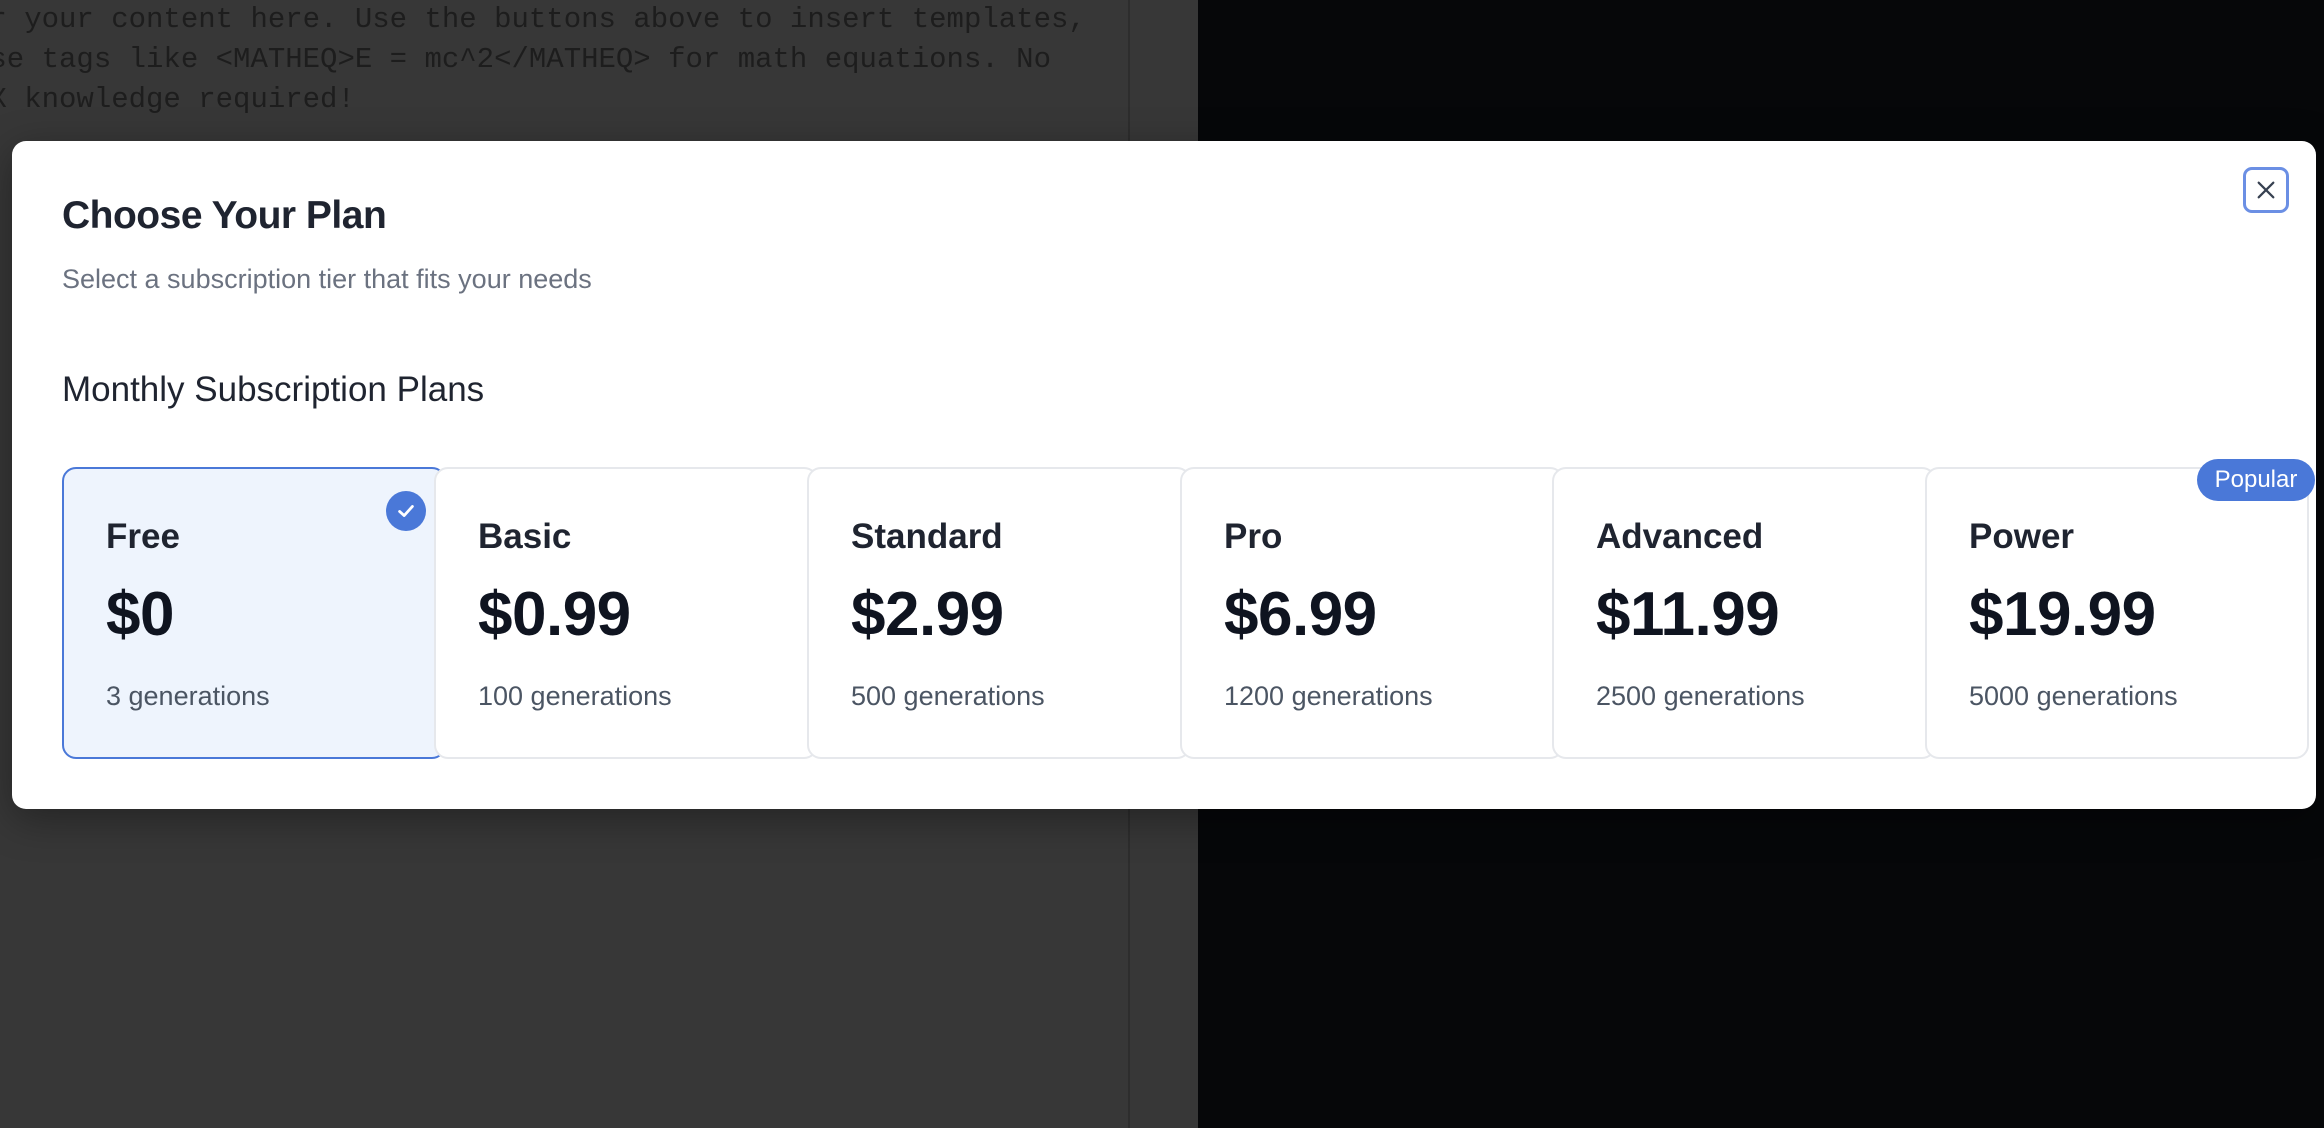 The image size is (2324, 1128). I want to click on plan-card-free: Free $0 3 generations, so click(254, 613).